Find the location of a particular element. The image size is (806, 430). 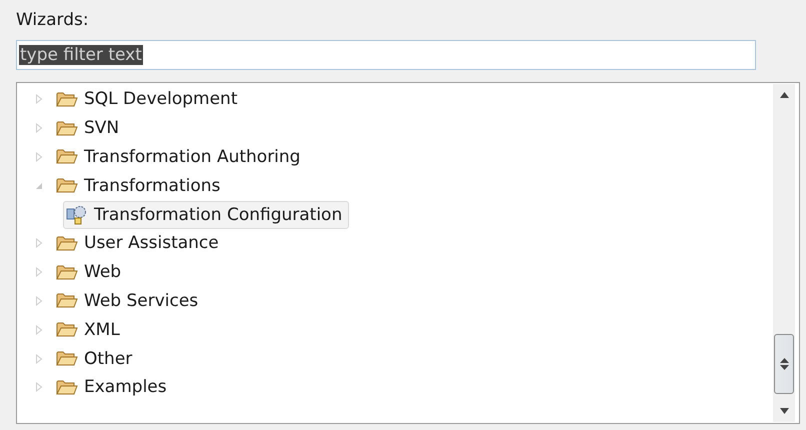

tree-item: Examples is located at coordinates (113, 387).